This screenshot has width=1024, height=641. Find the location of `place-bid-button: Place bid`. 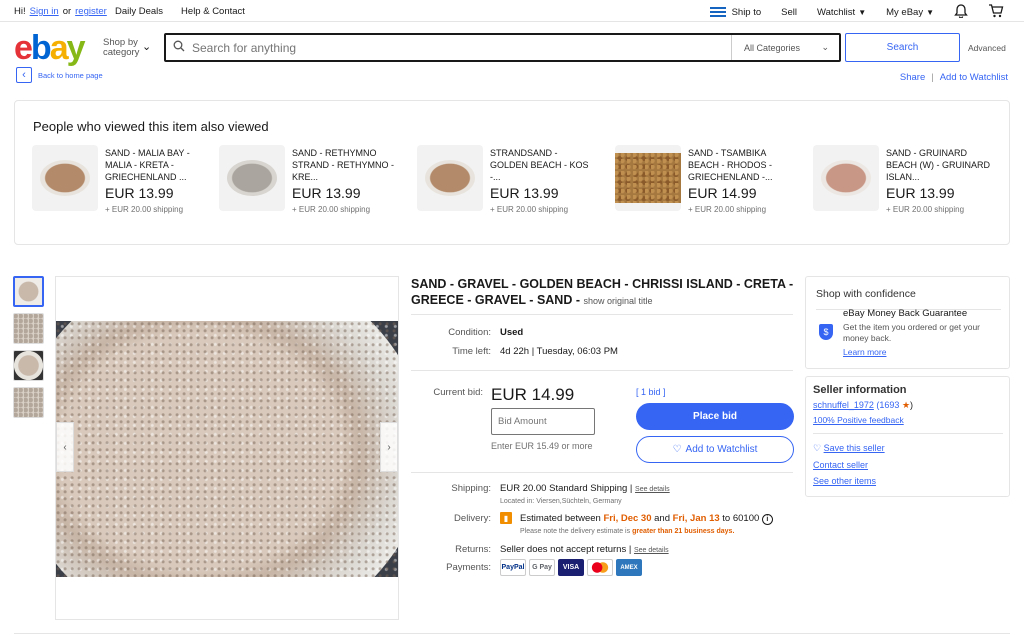

place-bid-button: Place bid is located at coordinates (715, 416).